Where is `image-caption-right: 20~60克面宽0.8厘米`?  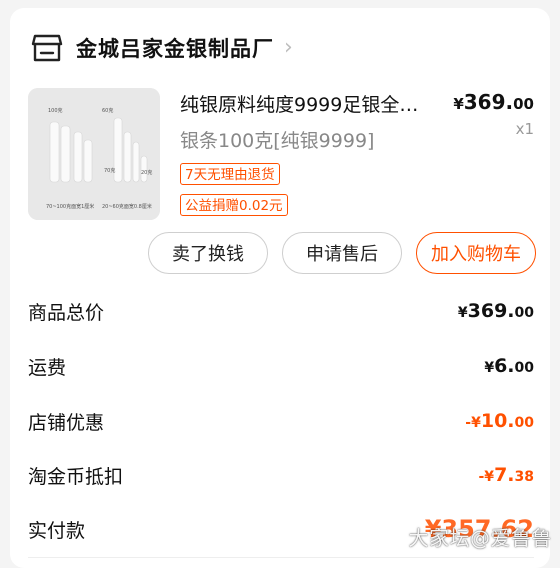
image-caption-right: 20~60克面宽0.8厘米 is located at coordinates (127, 206).